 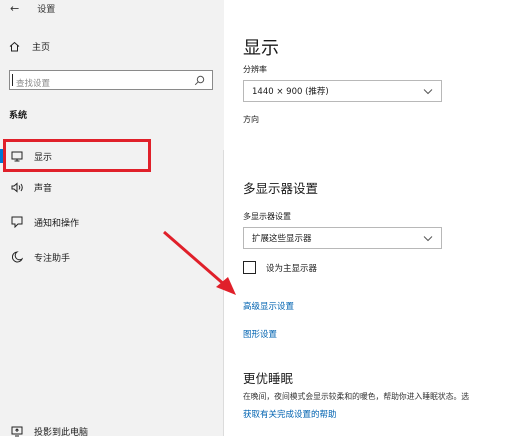 I want to click on sidebar-item-label: 通知和操作, so click(x=57, y=223).